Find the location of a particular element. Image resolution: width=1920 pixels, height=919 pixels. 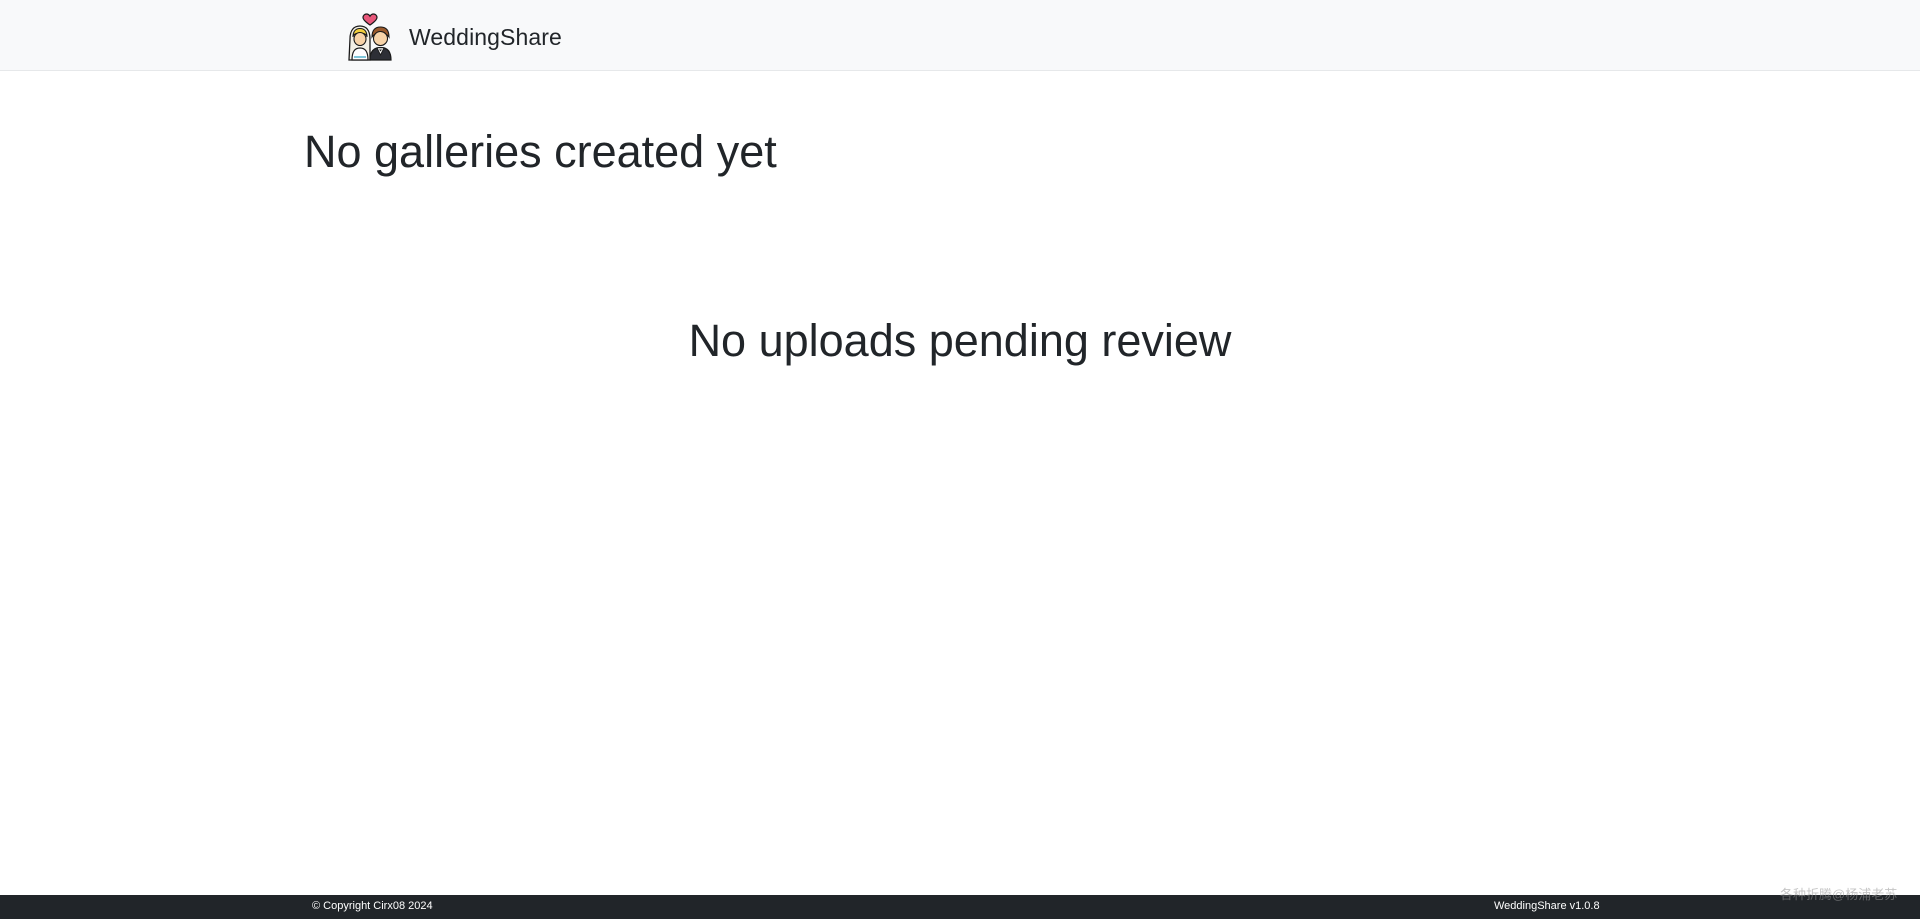

no-galleries-message: No galleries created yet is located at coordinates (540, 151).